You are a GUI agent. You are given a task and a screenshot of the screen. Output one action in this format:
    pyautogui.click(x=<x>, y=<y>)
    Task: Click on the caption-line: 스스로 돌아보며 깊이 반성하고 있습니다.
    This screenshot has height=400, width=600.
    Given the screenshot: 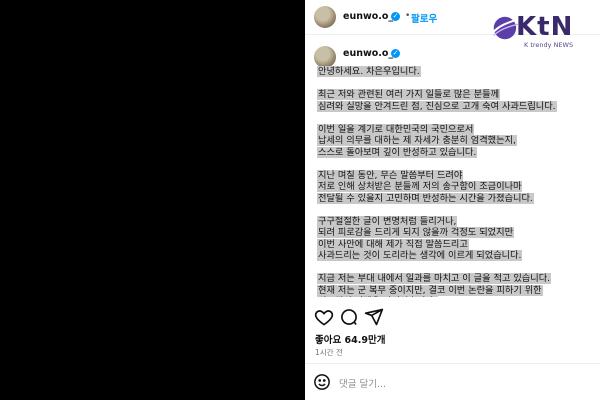 What is the action you would take?
    pyautogui.click(x=397, y=149)
    